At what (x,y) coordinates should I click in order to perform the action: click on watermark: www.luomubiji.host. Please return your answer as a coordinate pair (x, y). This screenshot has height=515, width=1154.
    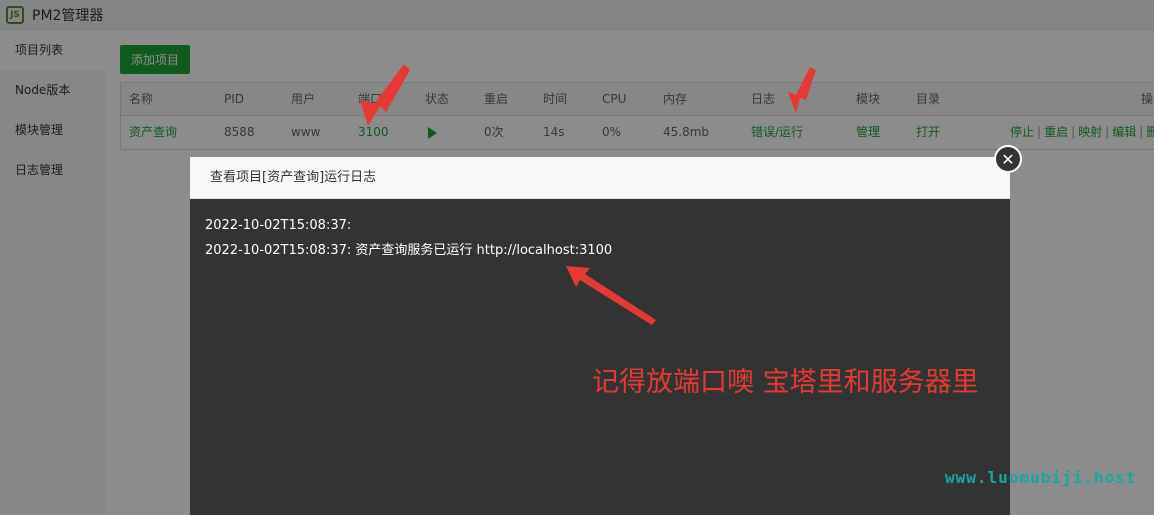
    Looking at the image, I should click on (1041, 477).